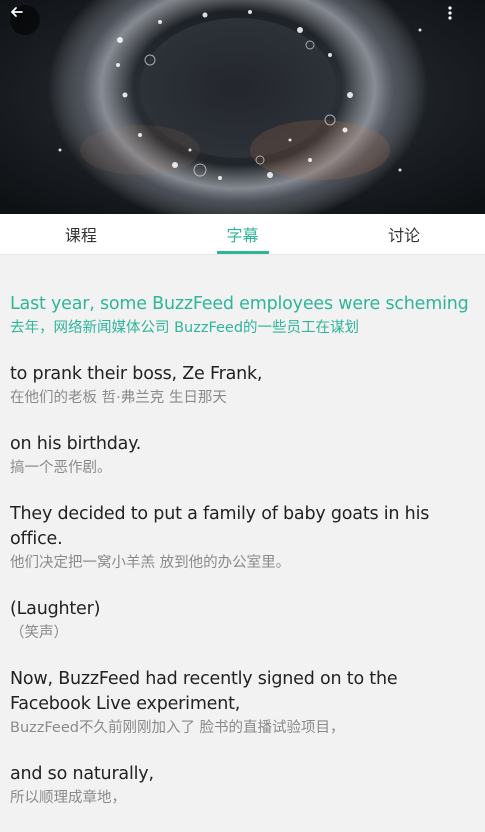 The width and height of the screenshot is (485, 832). I want to click on tab-discussion-label: 讨论, so click(404, 235).